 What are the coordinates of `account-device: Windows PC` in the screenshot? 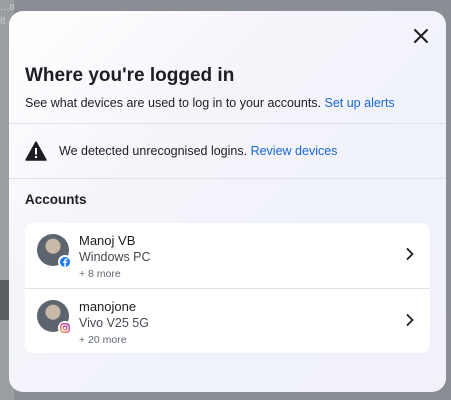 It's located at (115, 257).